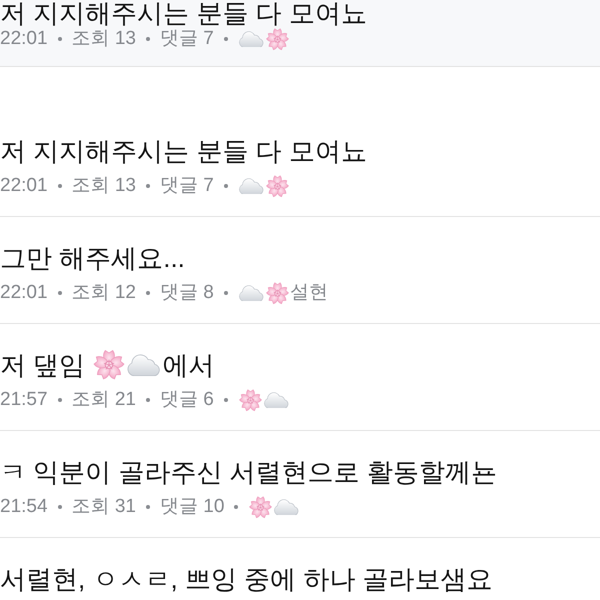  Describe the element at coordinates (248, 472) in the screenshot. I see `post-title-link: ㅋ 익분이 골라주신 서렬현으로 활동할께뇬` at that location.